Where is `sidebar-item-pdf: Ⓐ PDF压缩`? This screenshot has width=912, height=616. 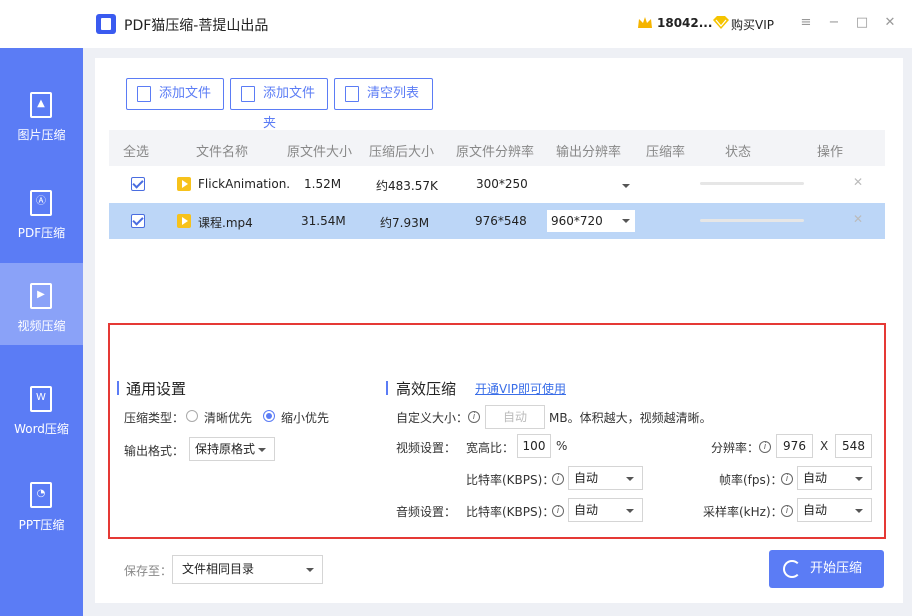 sidebar-item-pdf: Ⓐ PDF压缩 is located at coordinates (41, 211).